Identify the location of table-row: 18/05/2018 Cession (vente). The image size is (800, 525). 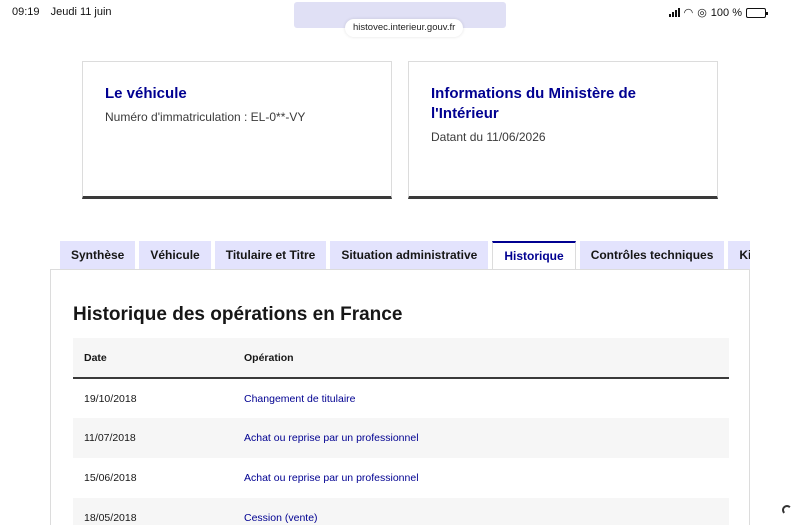
(401, 511).